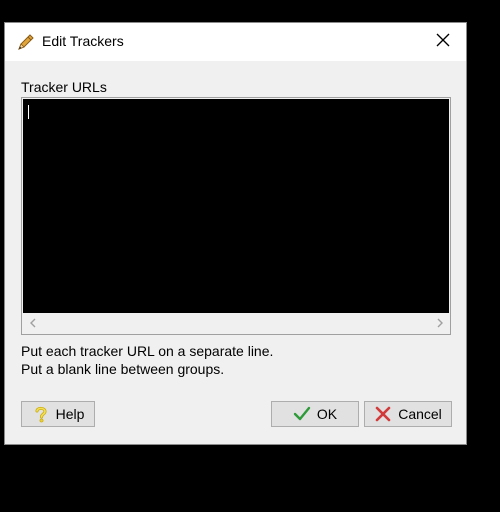 The width and height of the screenshot is (500, 512). I want to click on close-button, so click(443, 42).